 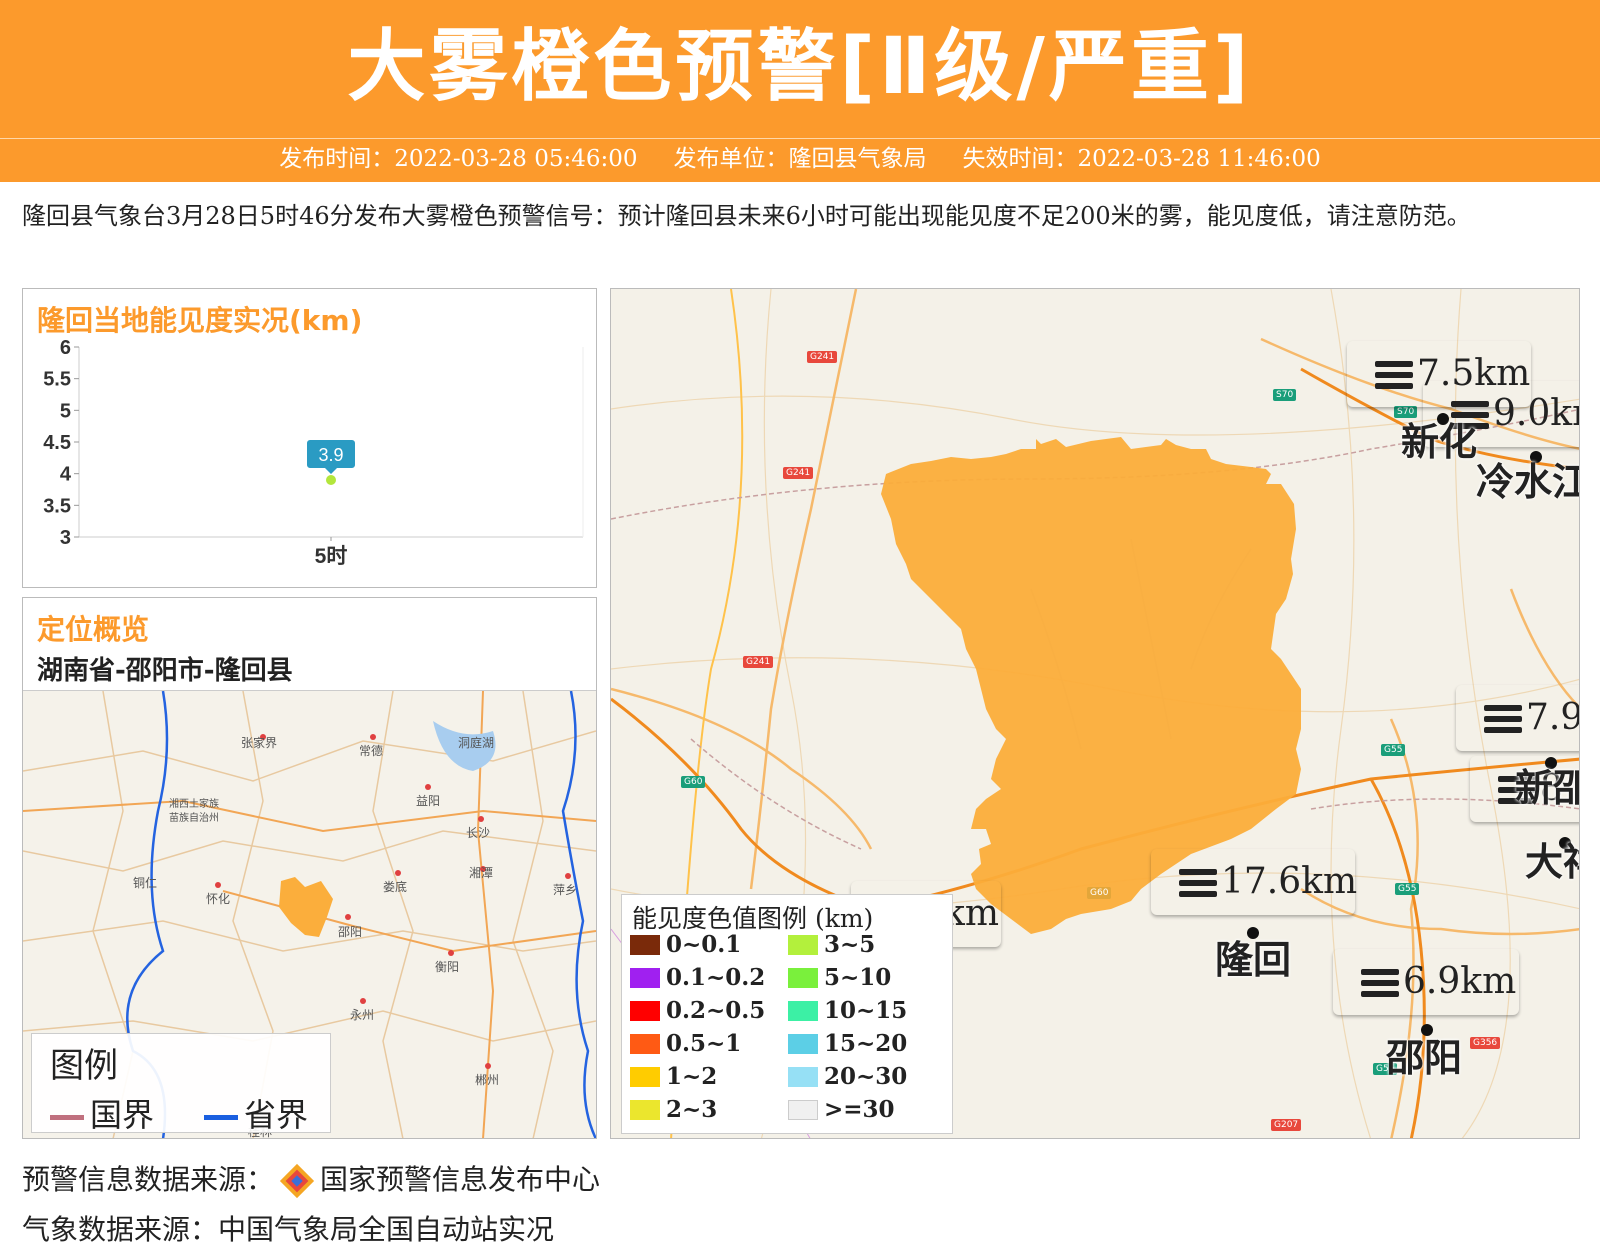 I want to click on station-box-shaoyang: 6.9km, so click(x=1426, y=982).